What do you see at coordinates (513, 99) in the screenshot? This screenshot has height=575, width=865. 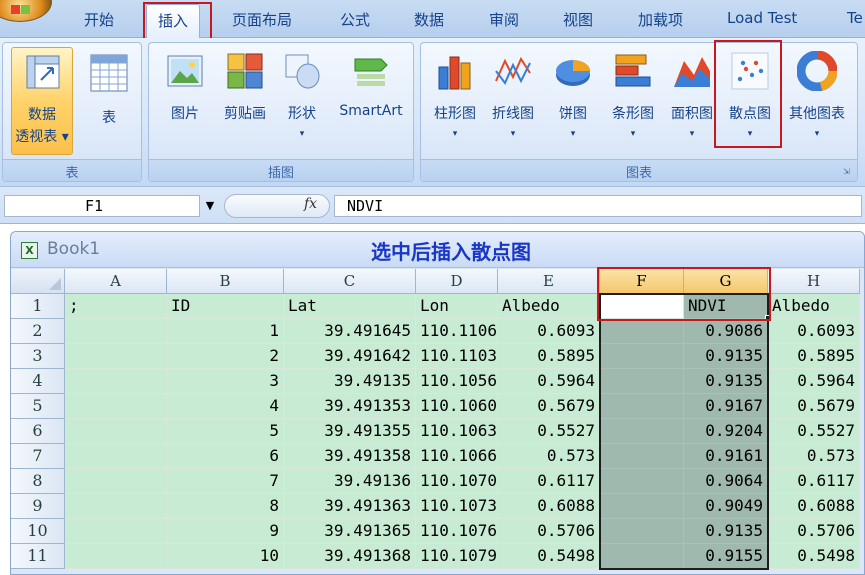 I see `line-chart-button: 折线图 ▾` at bounding box center [513, 99].